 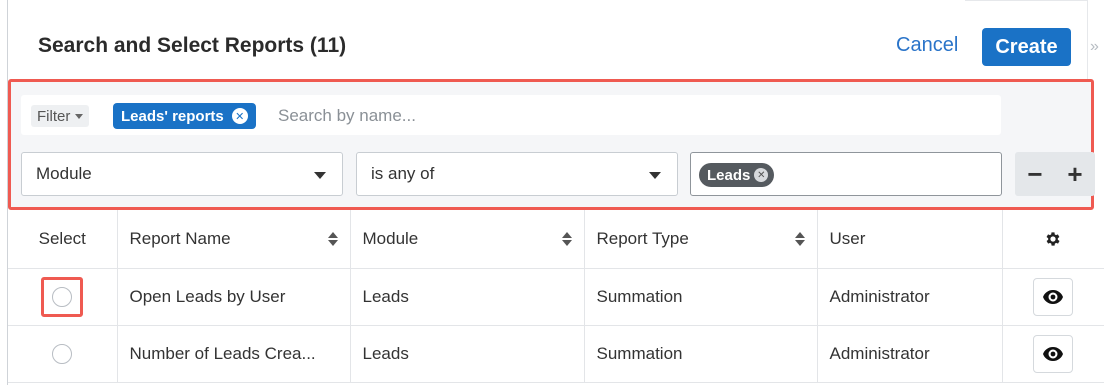 I want to click on value-chip: Leads ✕, so click(x=737, y=175).